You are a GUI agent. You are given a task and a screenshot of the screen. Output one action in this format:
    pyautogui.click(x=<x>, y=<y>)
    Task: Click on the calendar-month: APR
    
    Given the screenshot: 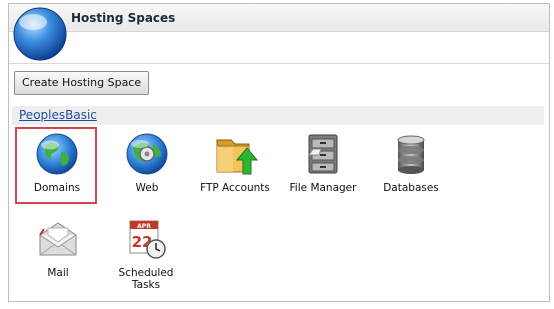 What is the action you would take?
    pyautogui.click(x=144, y=226)
    